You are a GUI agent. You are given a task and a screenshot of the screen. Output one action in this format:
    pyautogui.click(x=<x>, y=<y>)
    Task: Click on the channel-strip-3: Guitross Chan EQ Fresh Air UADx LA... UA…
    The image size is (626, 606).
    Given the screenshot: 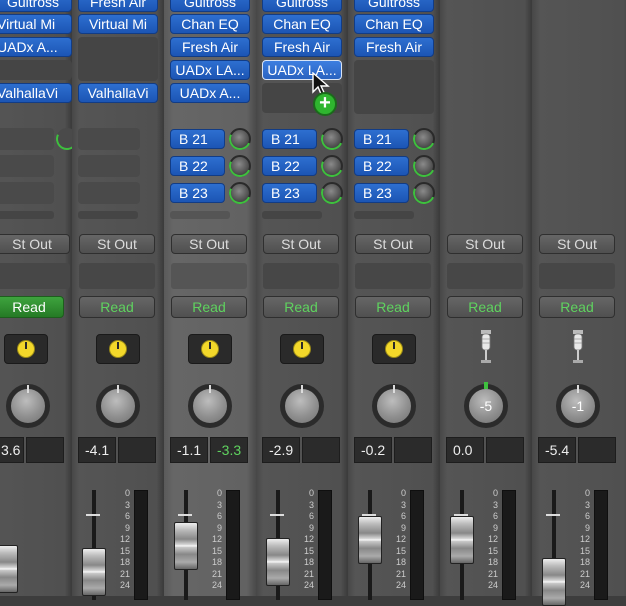 What is the action you would take?
    pyautogui.click(x=210, y=300)
    